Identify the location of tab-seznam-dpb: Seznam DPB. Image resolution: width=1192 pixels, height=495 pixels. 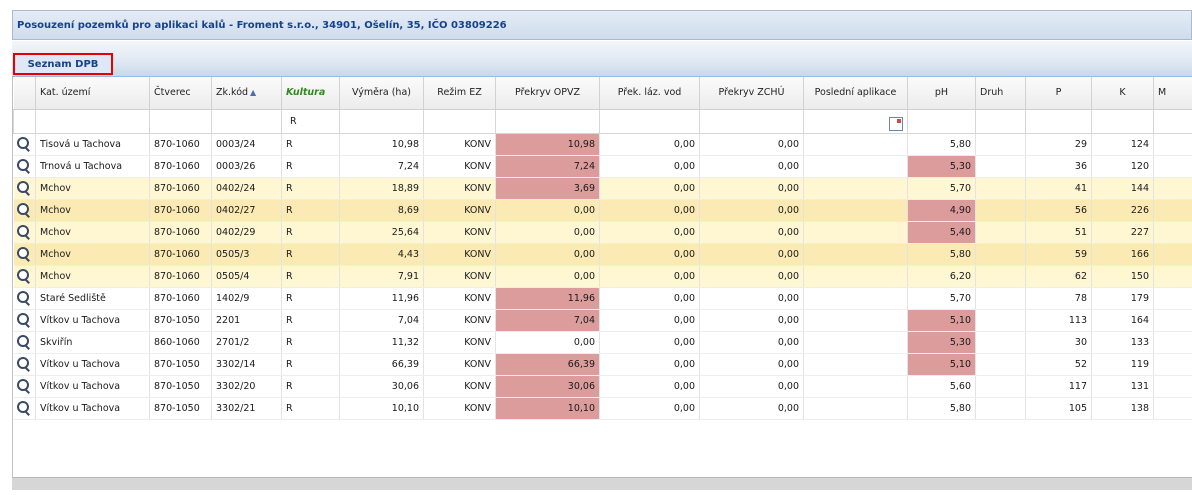
(63, 64).